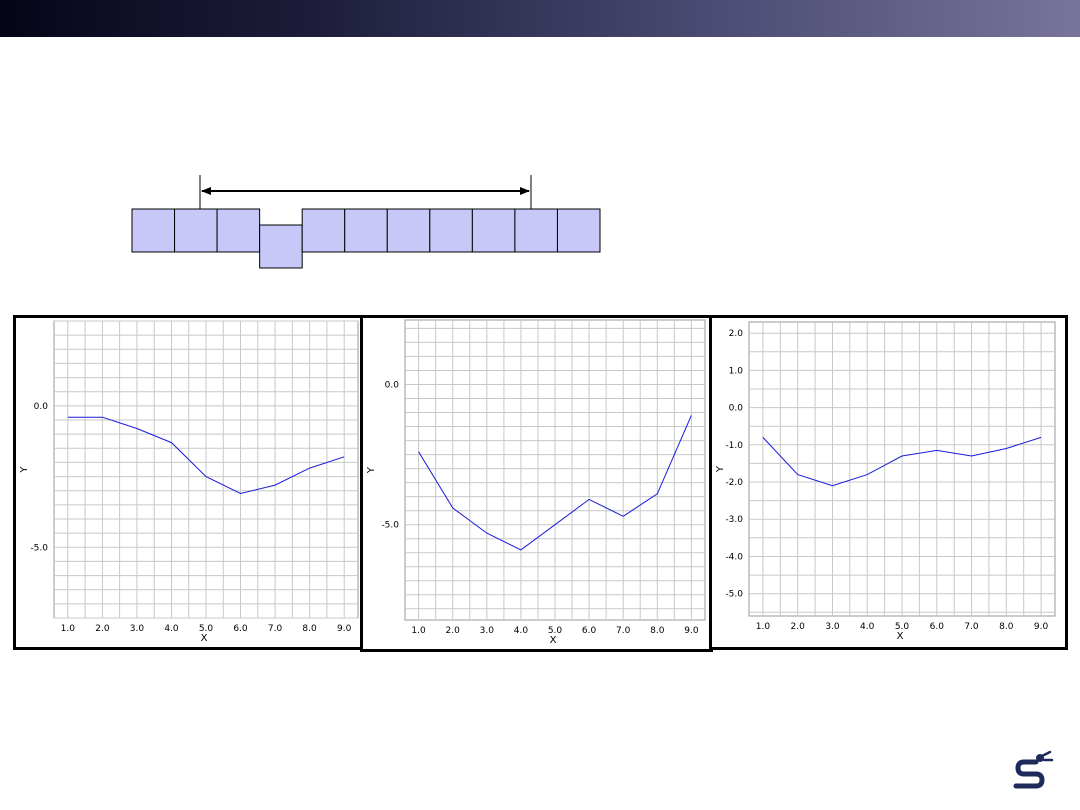 The image size is (1080, 810). Describe the element at coordinates (736, 334) in the screenshot. I see `y-tick-label: 2.0` at that location.